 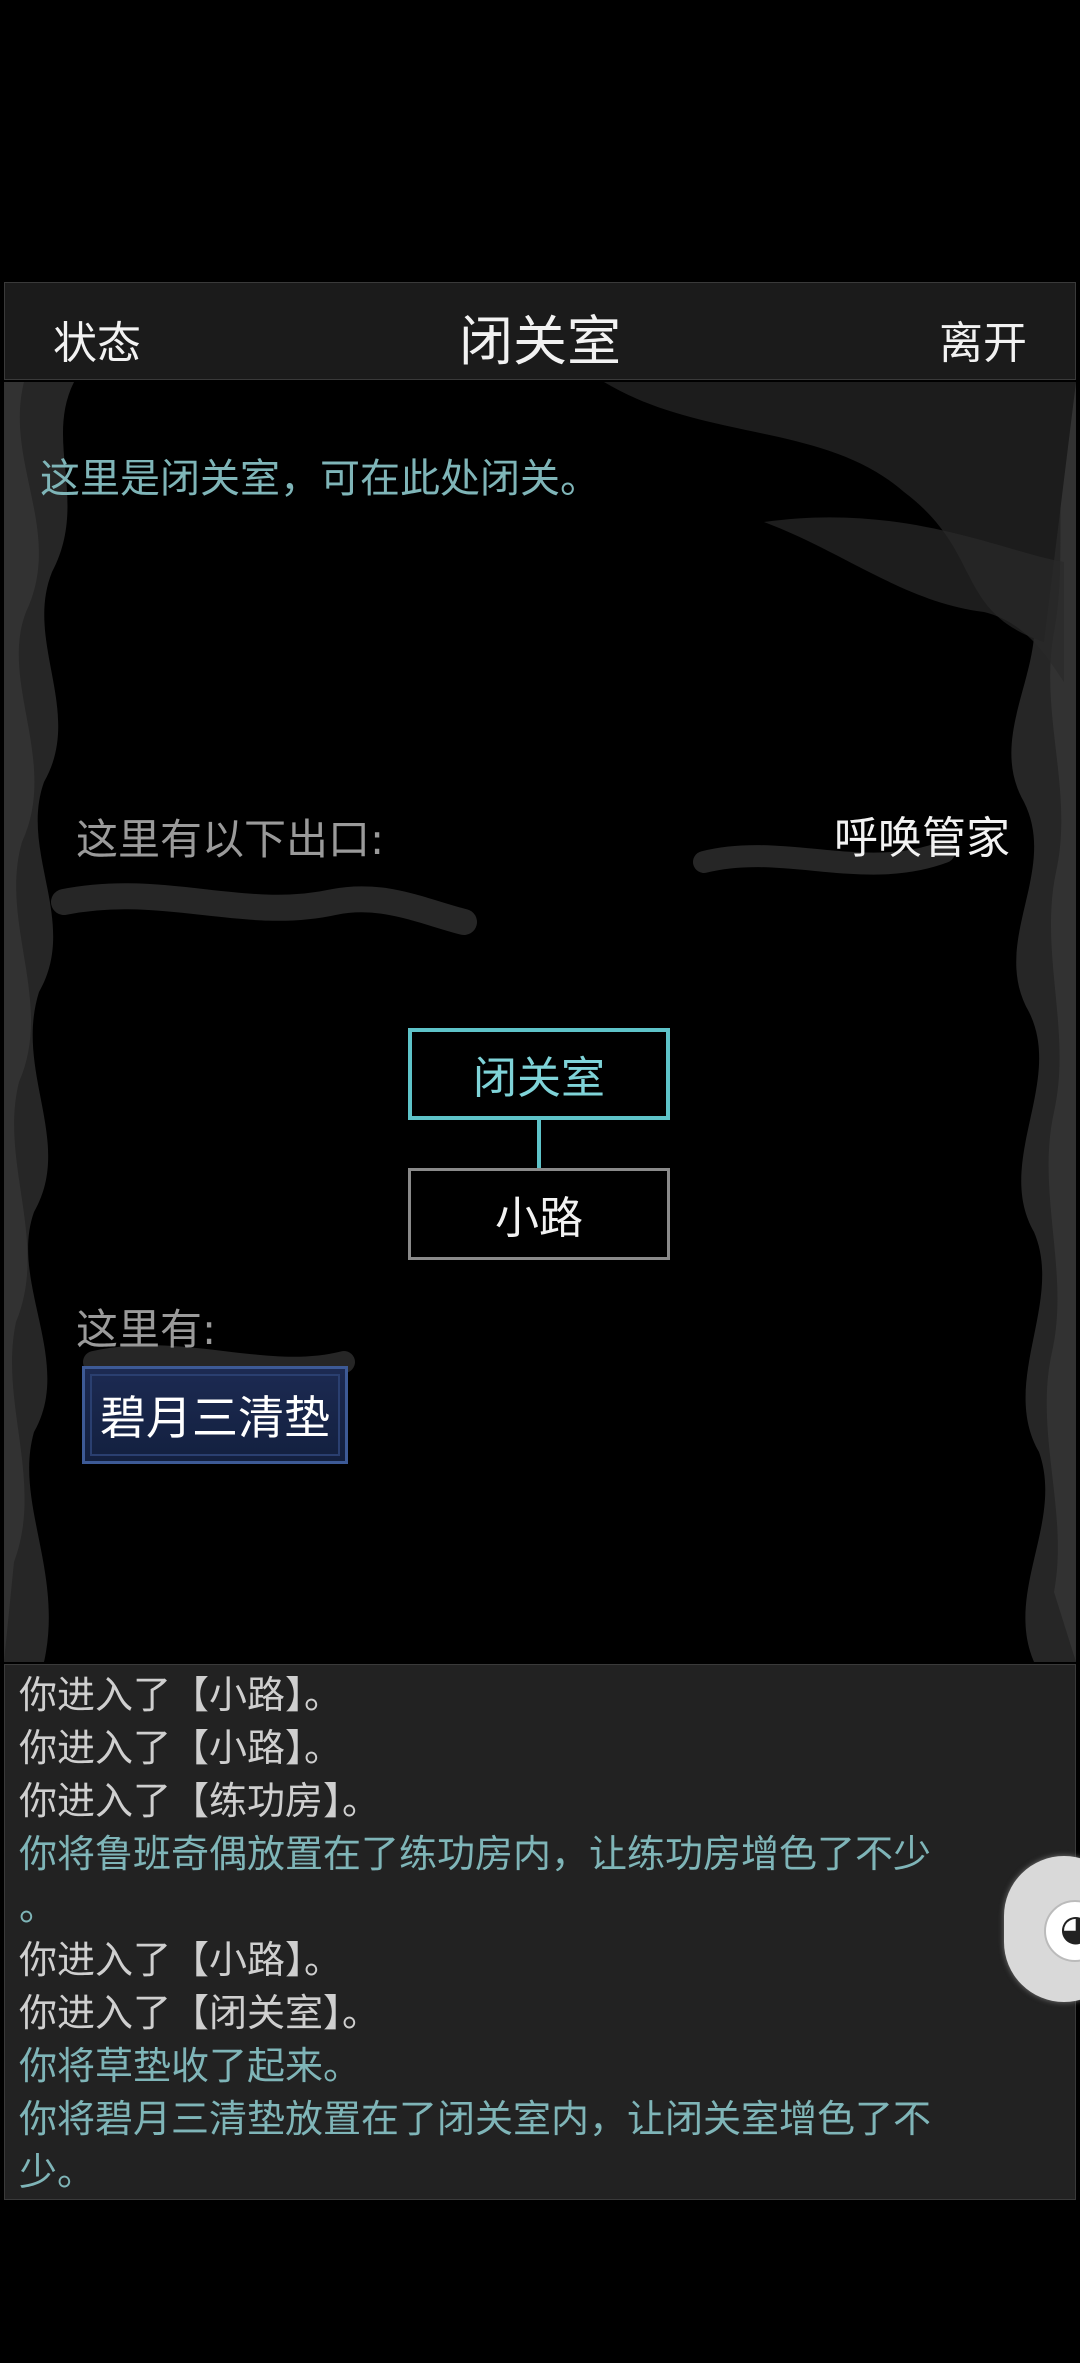 What do you see at coordinates (475, 2119) in the screenshot?
I see `log-line: 你将碧月三清垫放置在了闭关室内，让闭关室增色了不` at bounding box center [475, 2119].